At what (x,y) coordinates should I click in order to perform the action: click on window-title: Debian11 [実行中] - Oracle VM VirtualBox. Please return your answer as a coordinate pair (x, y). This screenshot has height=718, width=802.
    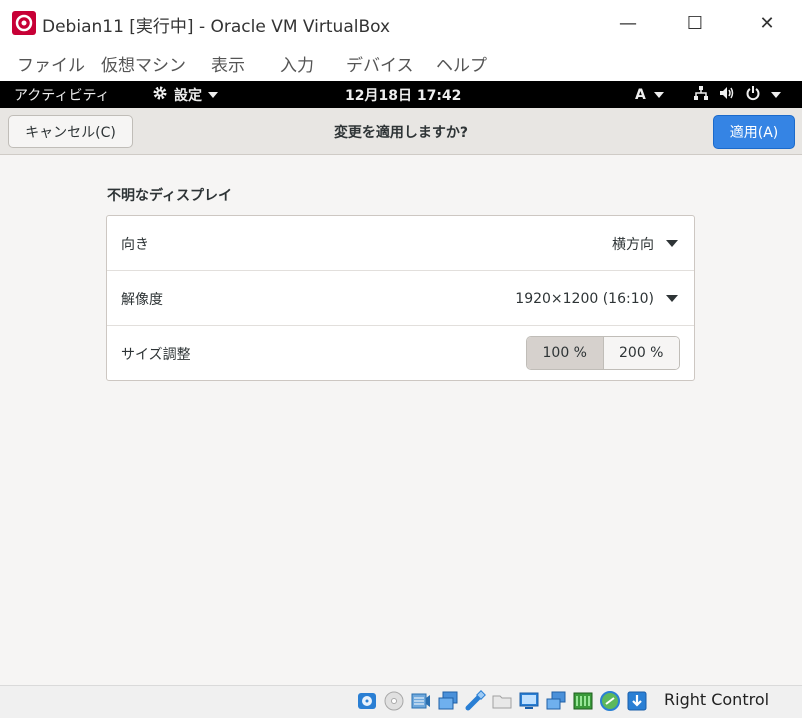
    Looking at the image, I should click on (216, 27).